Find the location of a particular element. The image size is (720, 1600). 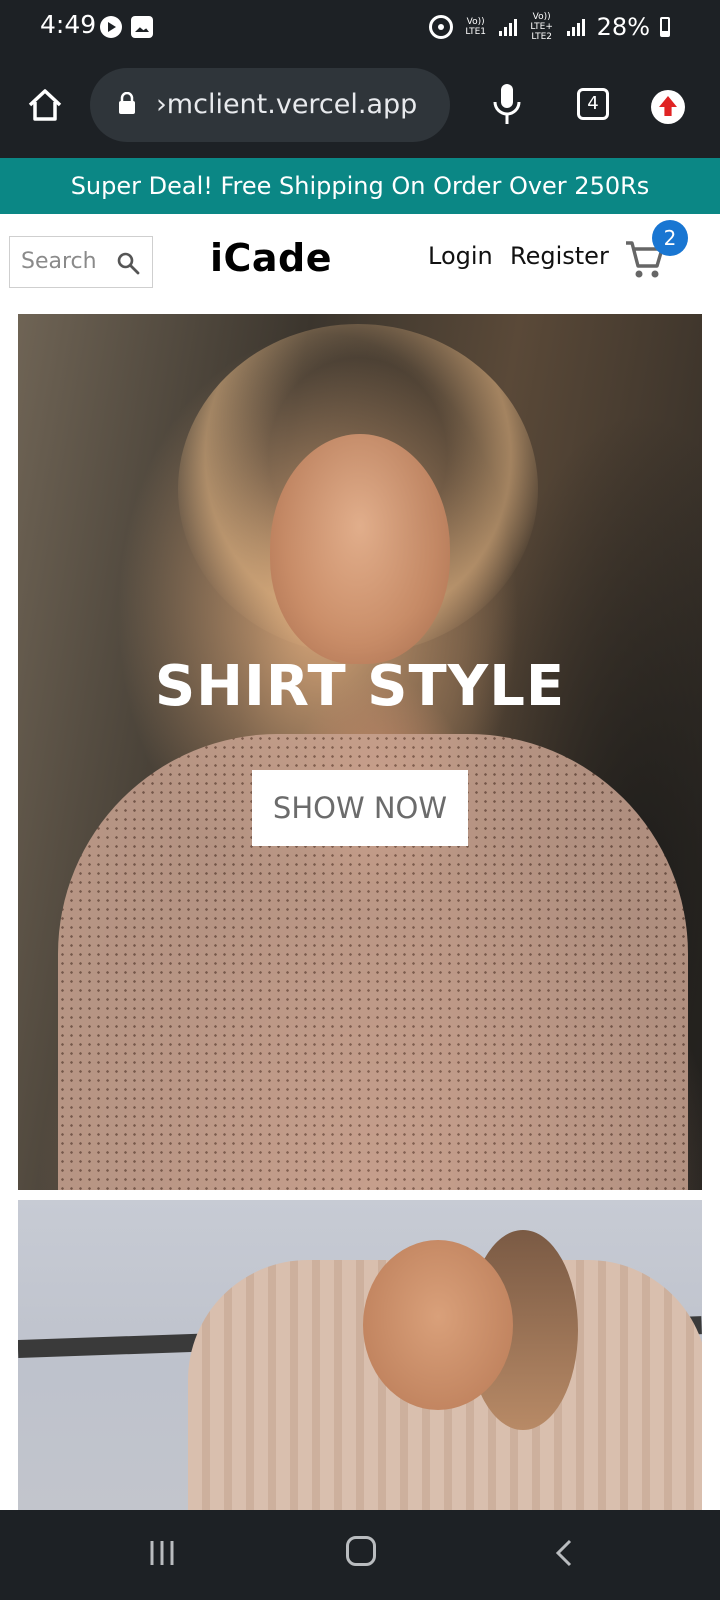

status-indicators: Vo)) LTE1 Vo)) LTE+ LTE2 28% is located at coordinates (549, 27).